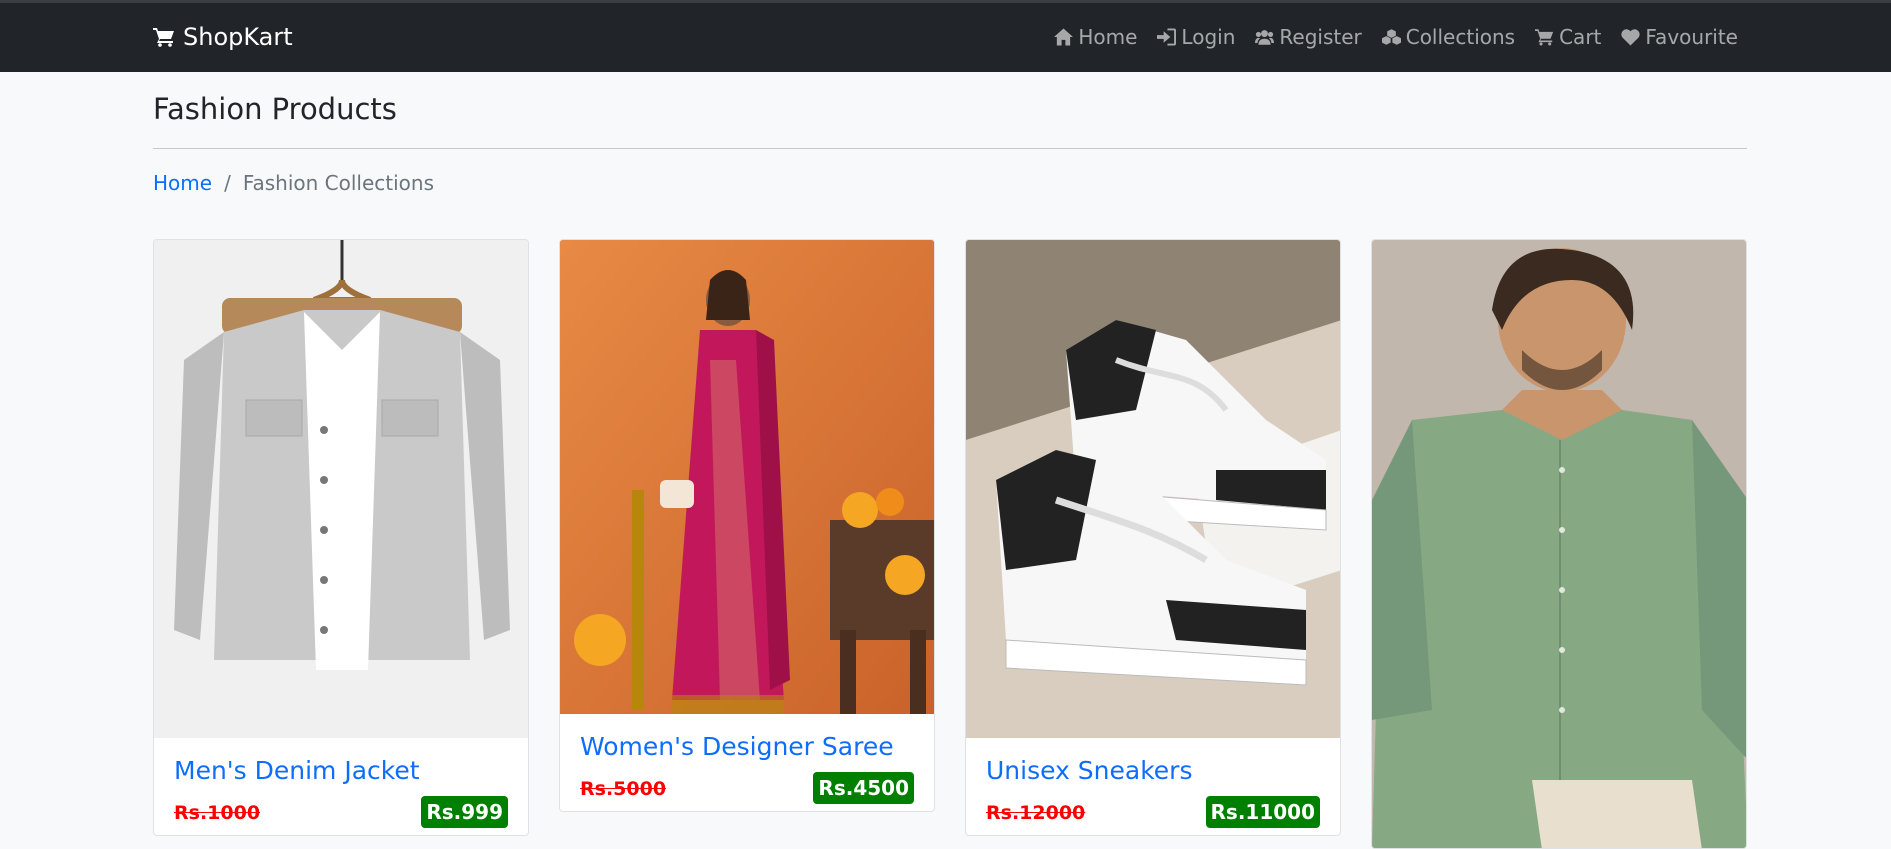  Describe the element at coordinates (341, 770) in the screenshot. I see `product-title-link: Men's Denim Jacket` at that location.